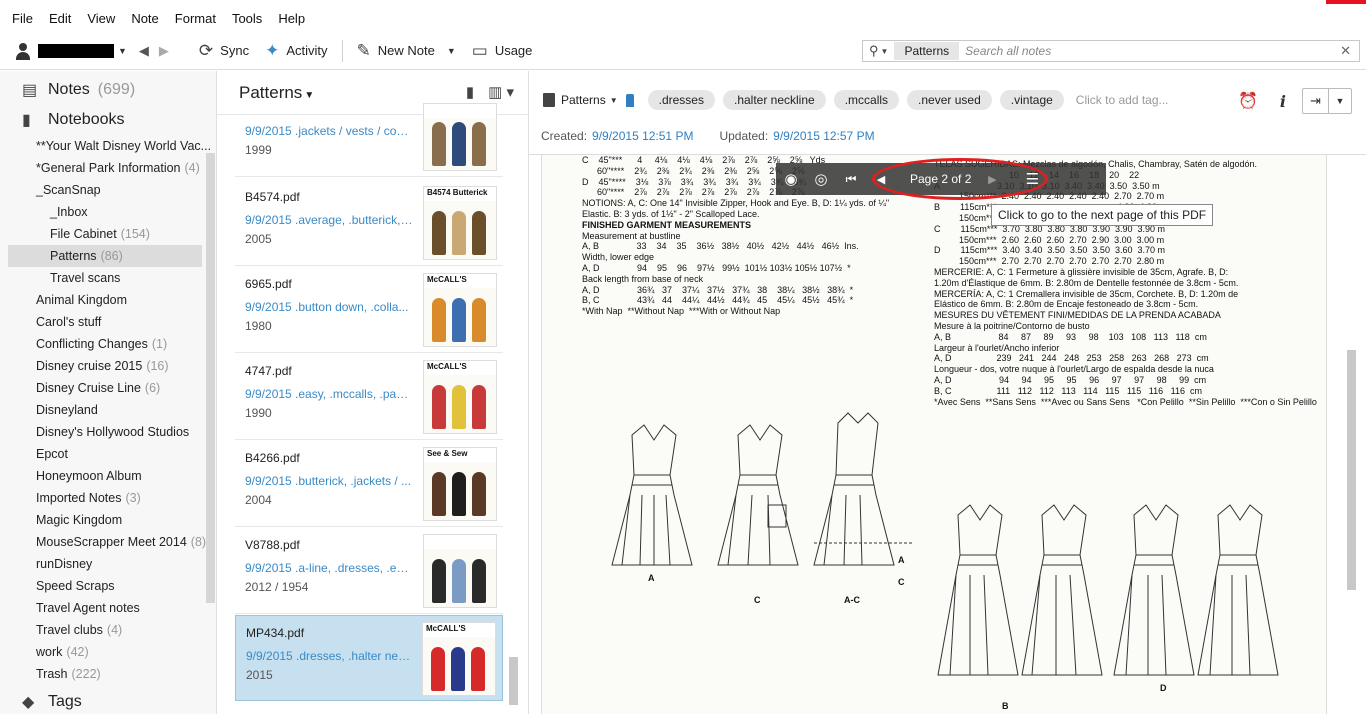 The height and width of the screenshot is (714, 1366). What do you see at coordinates (22, 18) in the screenshot?
I see `menu-file: File` at bounding box center [22, 18].